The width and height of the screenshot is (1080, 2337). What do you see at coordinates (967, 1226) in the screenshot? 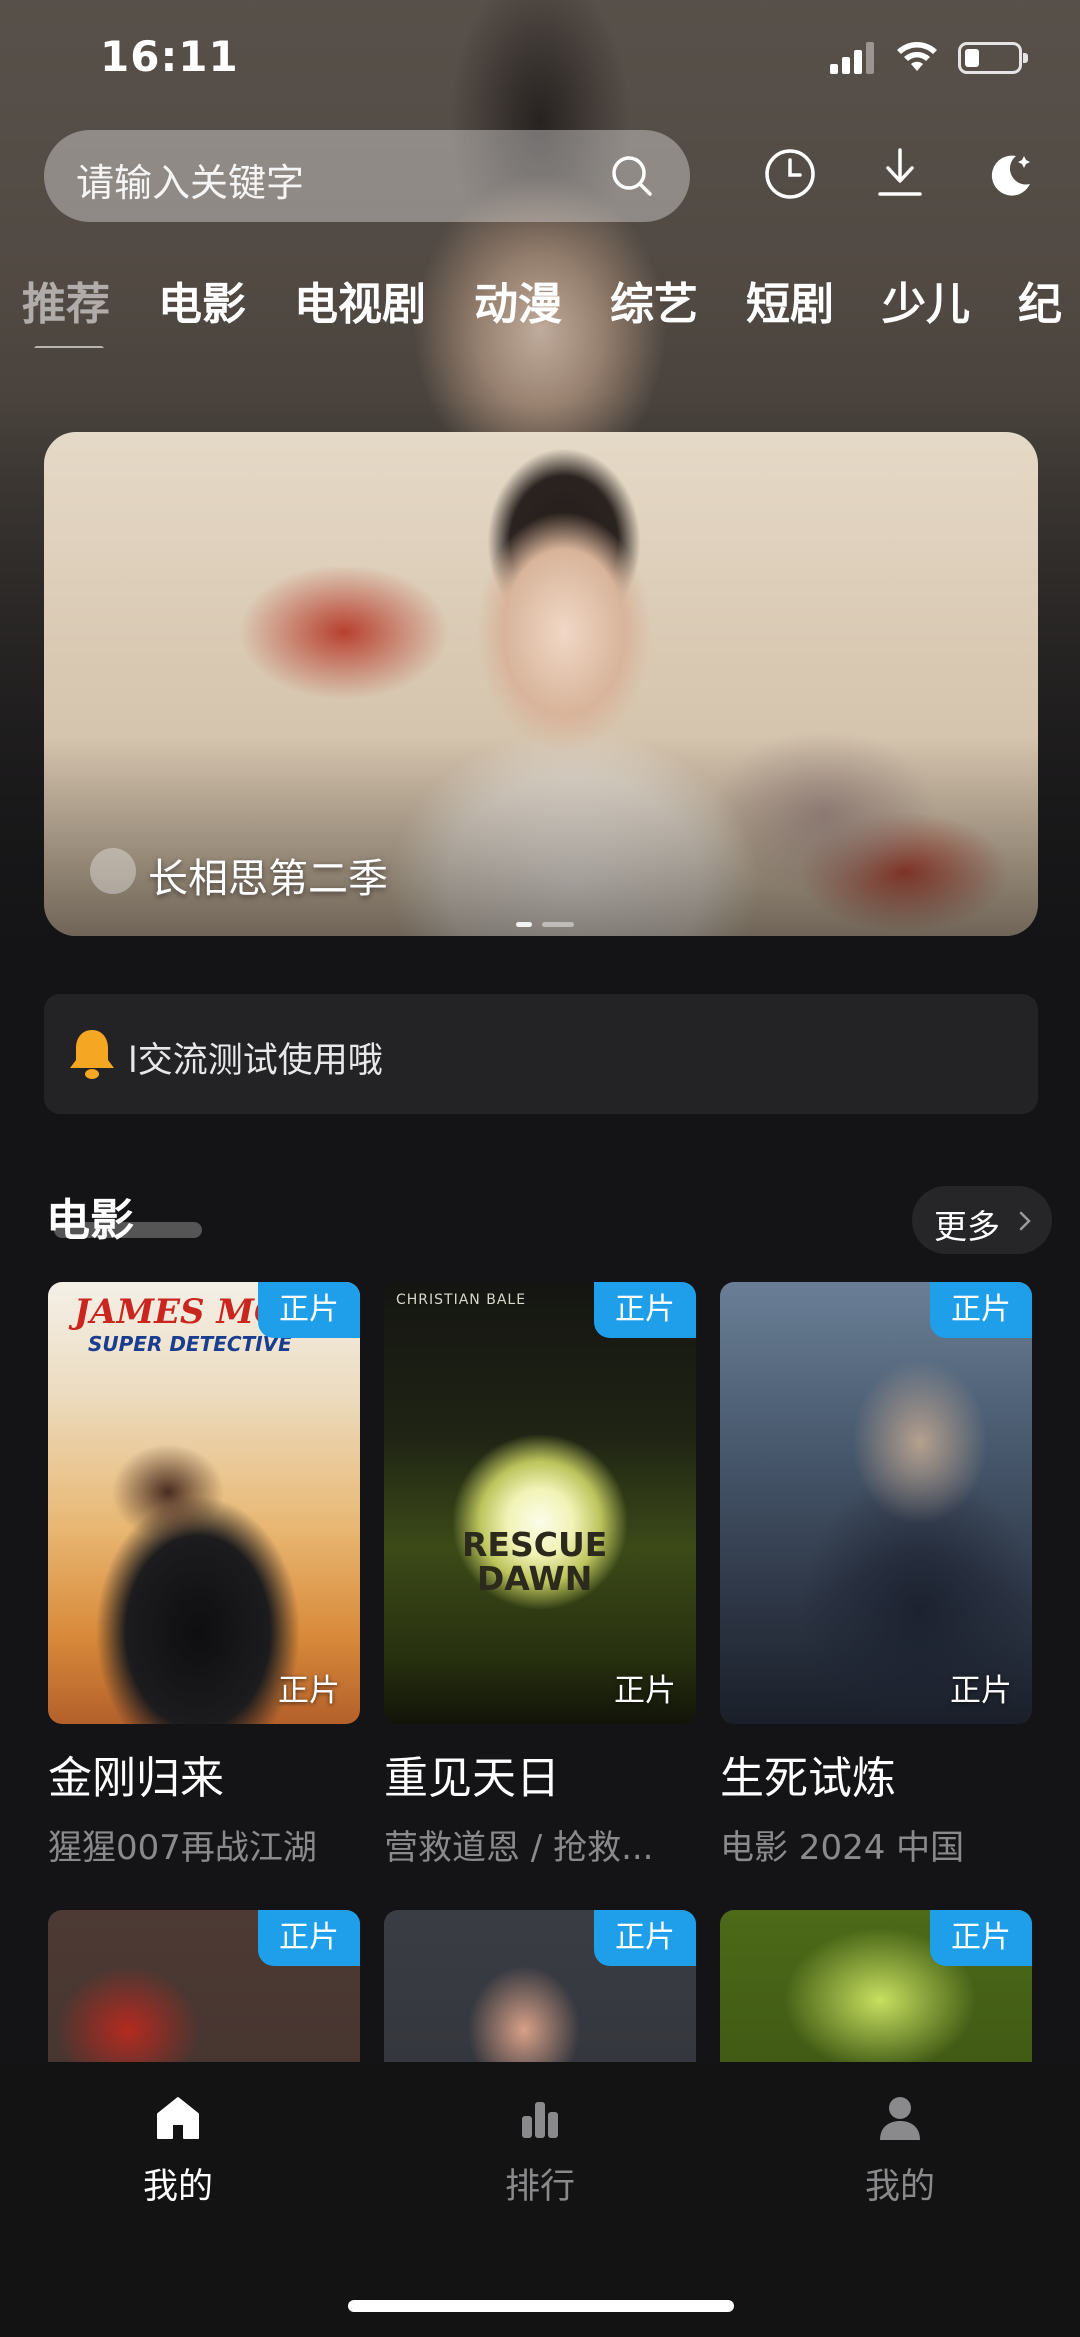
I see `more-label: 更多` at bounding box center [967, 1226].